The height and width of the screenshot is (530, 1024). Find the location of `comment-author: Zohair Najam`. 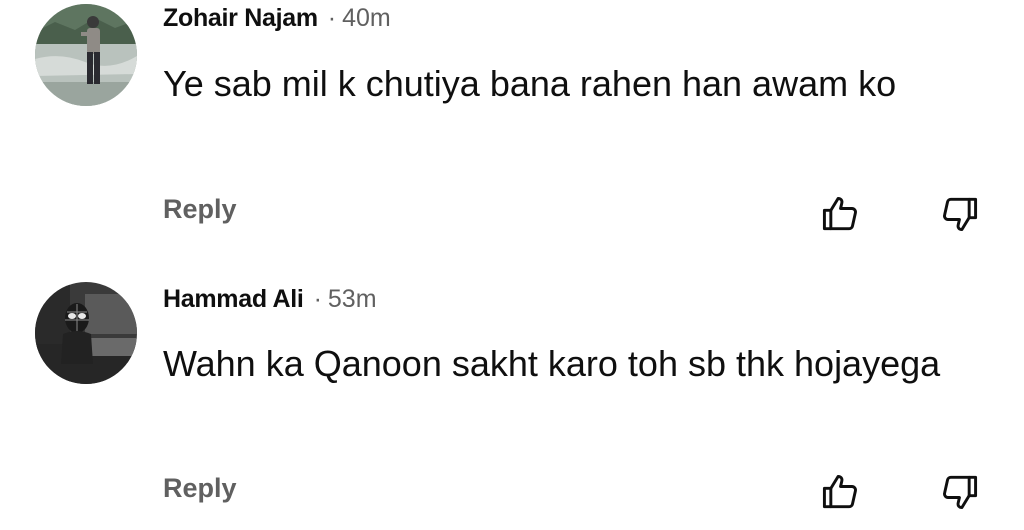

comment-author: Zohair Najam is located at coordinates (240, 18).